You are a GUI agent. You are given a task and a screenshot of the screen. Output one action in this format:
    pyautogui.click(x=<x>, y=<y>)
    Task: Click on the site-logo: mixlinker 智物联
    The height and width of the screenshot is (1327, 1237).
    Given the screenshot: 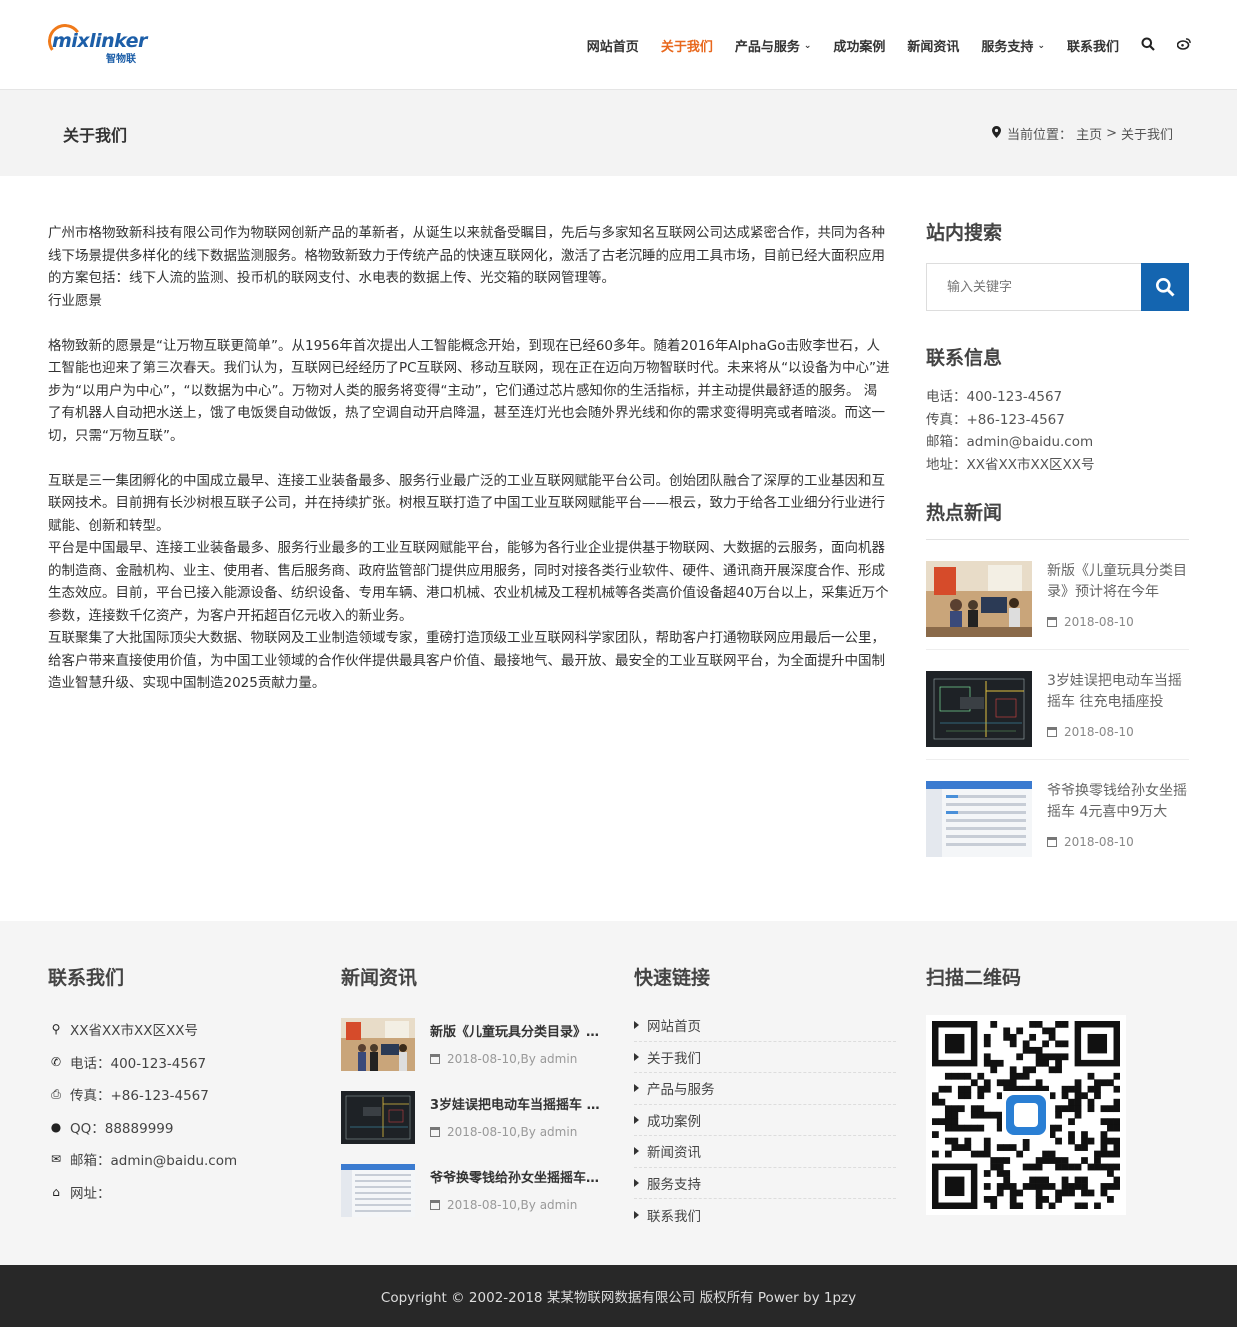 What is the action you would take?
    pyautogui.click(x=100, y=43)
    